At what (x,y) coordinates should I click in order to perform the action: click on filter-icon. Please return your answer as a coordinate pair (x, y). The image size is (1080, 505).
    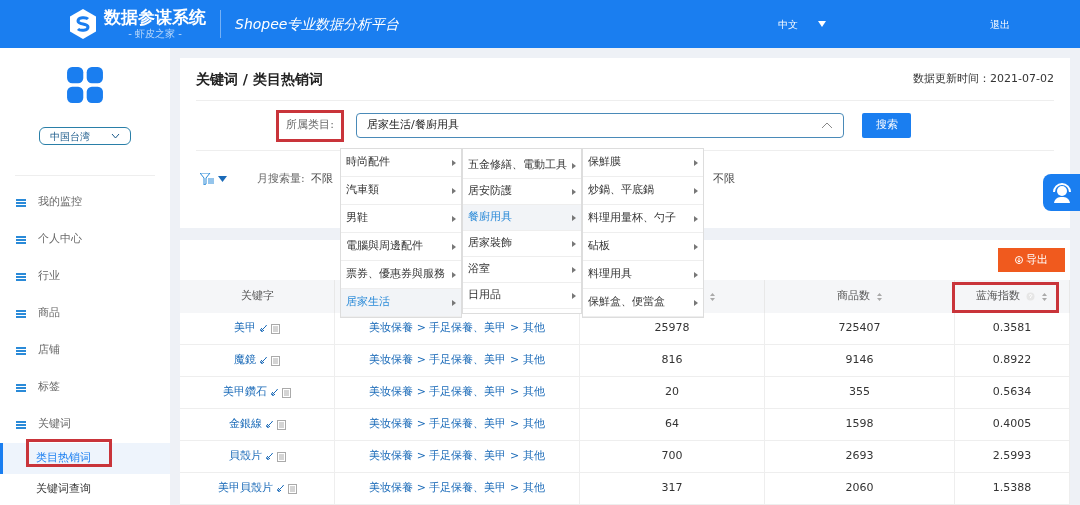
    Looking at the image, I should click on (207, 179).